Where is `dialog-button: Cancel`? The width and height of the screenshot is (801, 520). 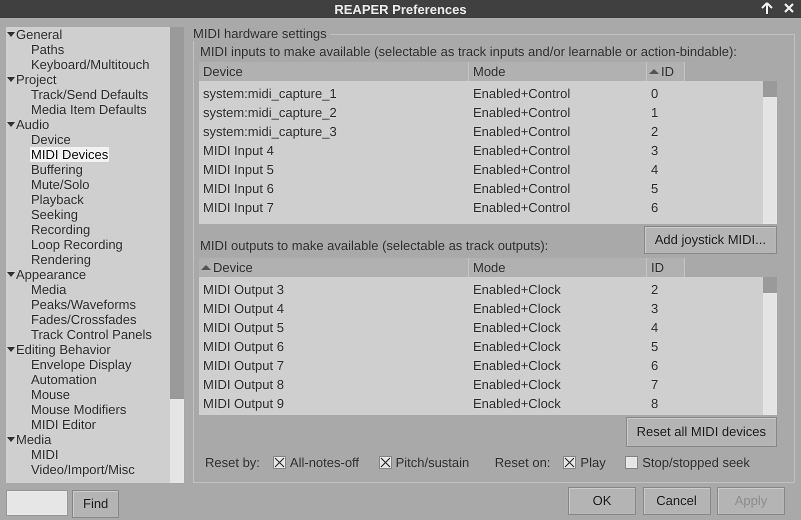
dialog-button: Cancel is located at coordinates (676, 501).